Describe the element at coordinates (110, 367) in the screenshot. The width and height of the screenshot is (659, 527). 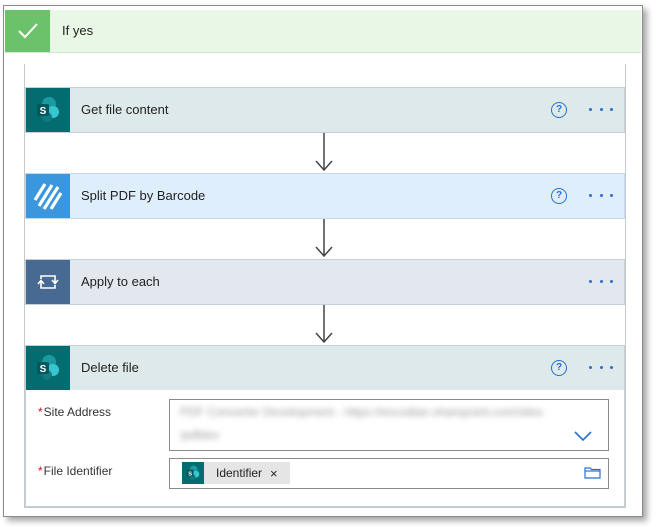
I see `action-title: Delete file` at that location.